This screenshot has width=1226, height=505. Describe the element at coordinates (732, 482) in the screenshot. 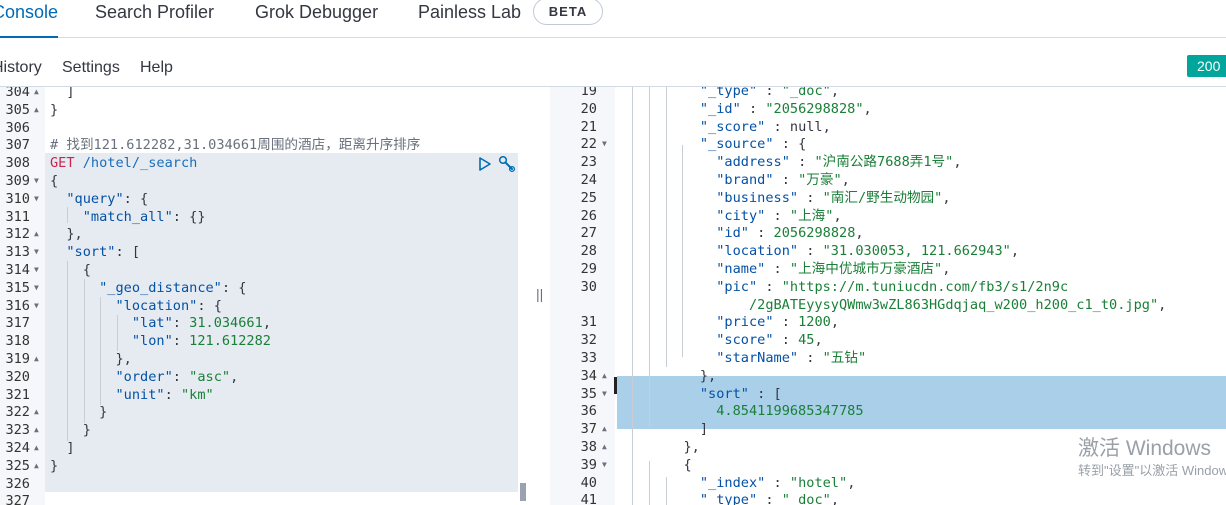

I see `code-token: "_index"` at that location.